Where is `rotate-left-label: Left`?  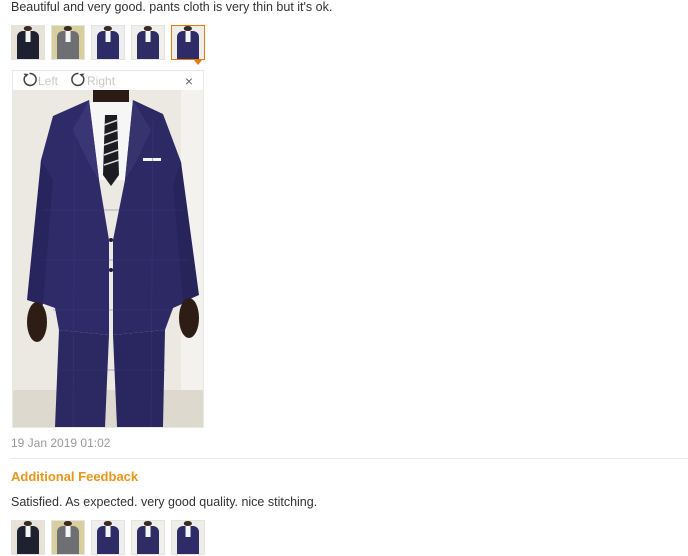
rotate-left-label: Left is located at coordinates (48, 80).